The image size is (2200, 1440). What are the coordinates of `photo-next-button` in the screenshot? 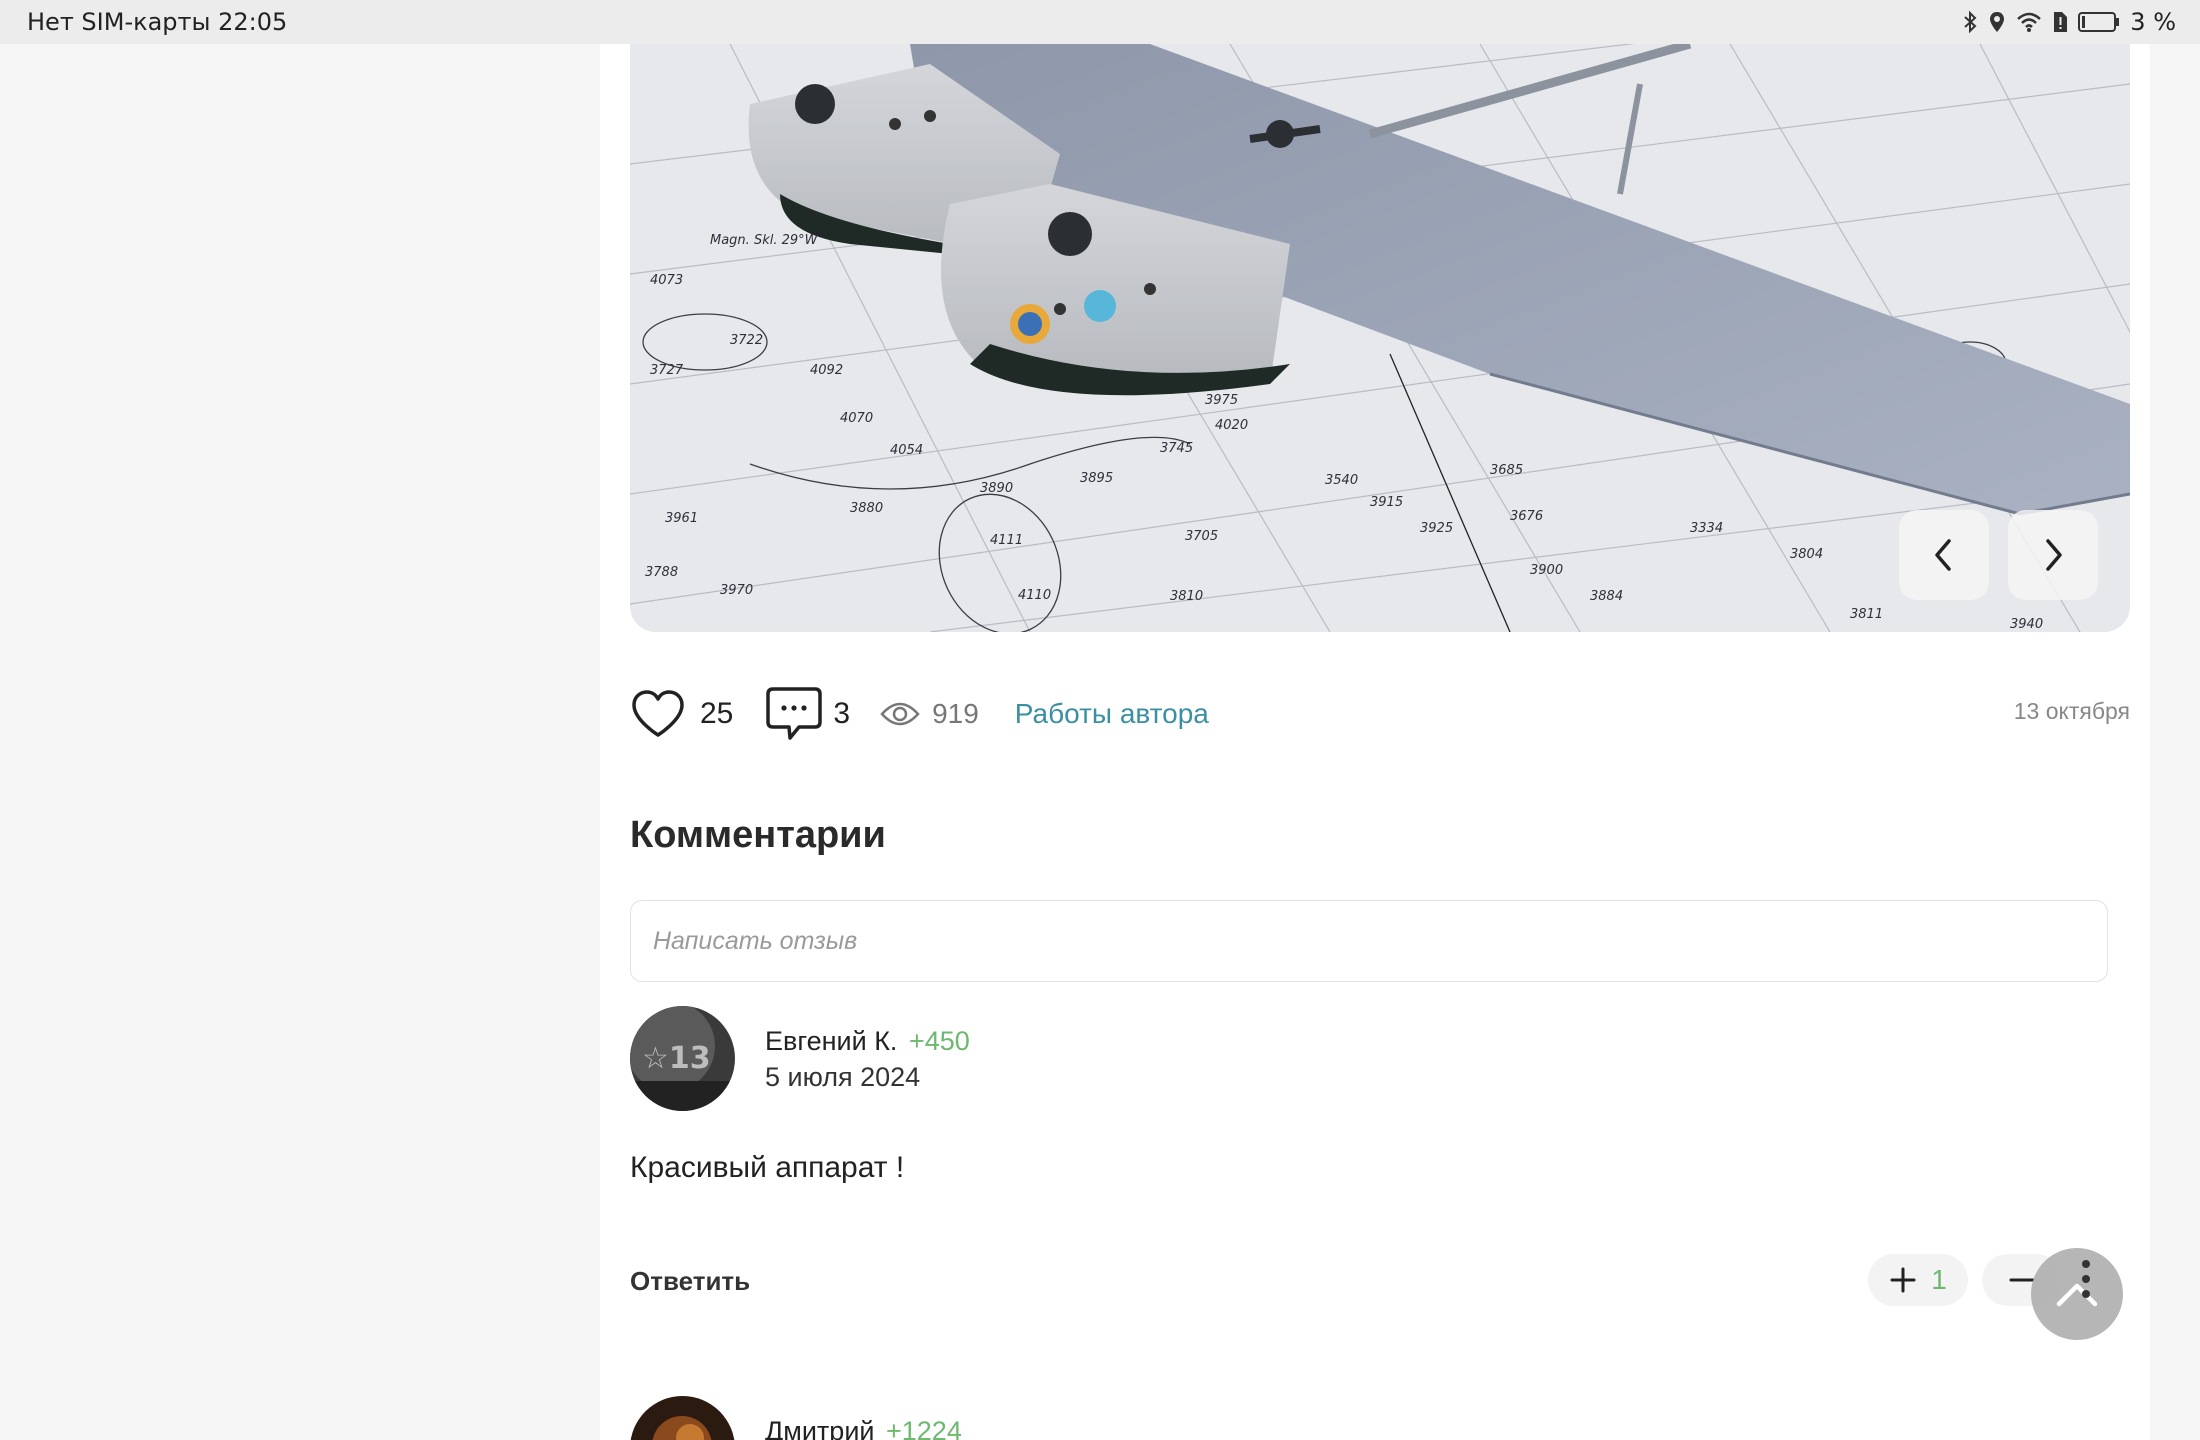 It's located at (2053, 555).